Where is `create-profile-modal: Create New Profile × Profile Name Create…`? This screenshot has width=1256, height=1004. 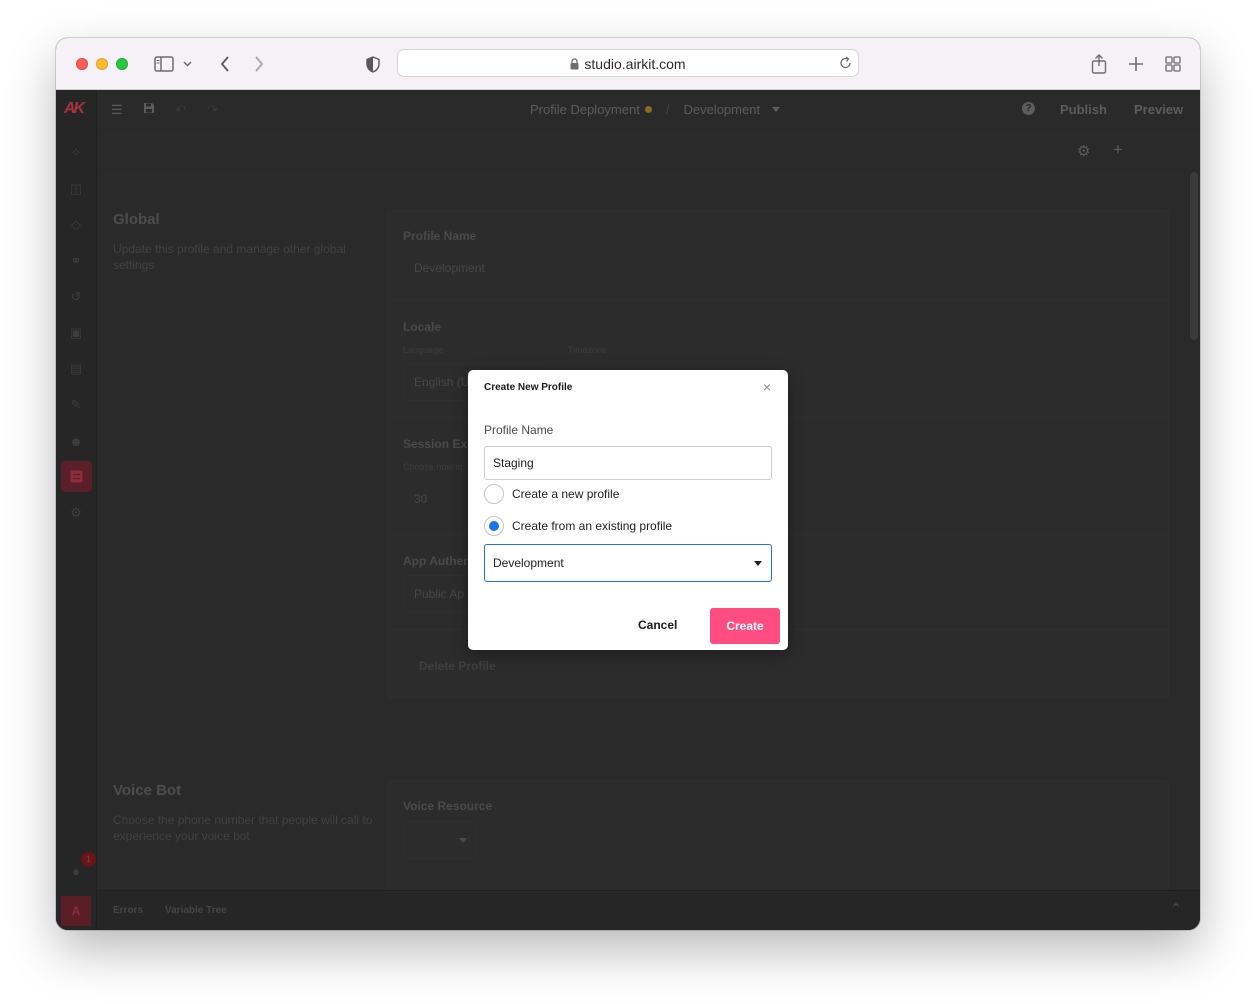
create-profile-modal: Create New Profile × Profile Name Create… is located at coordinates (628, 510).